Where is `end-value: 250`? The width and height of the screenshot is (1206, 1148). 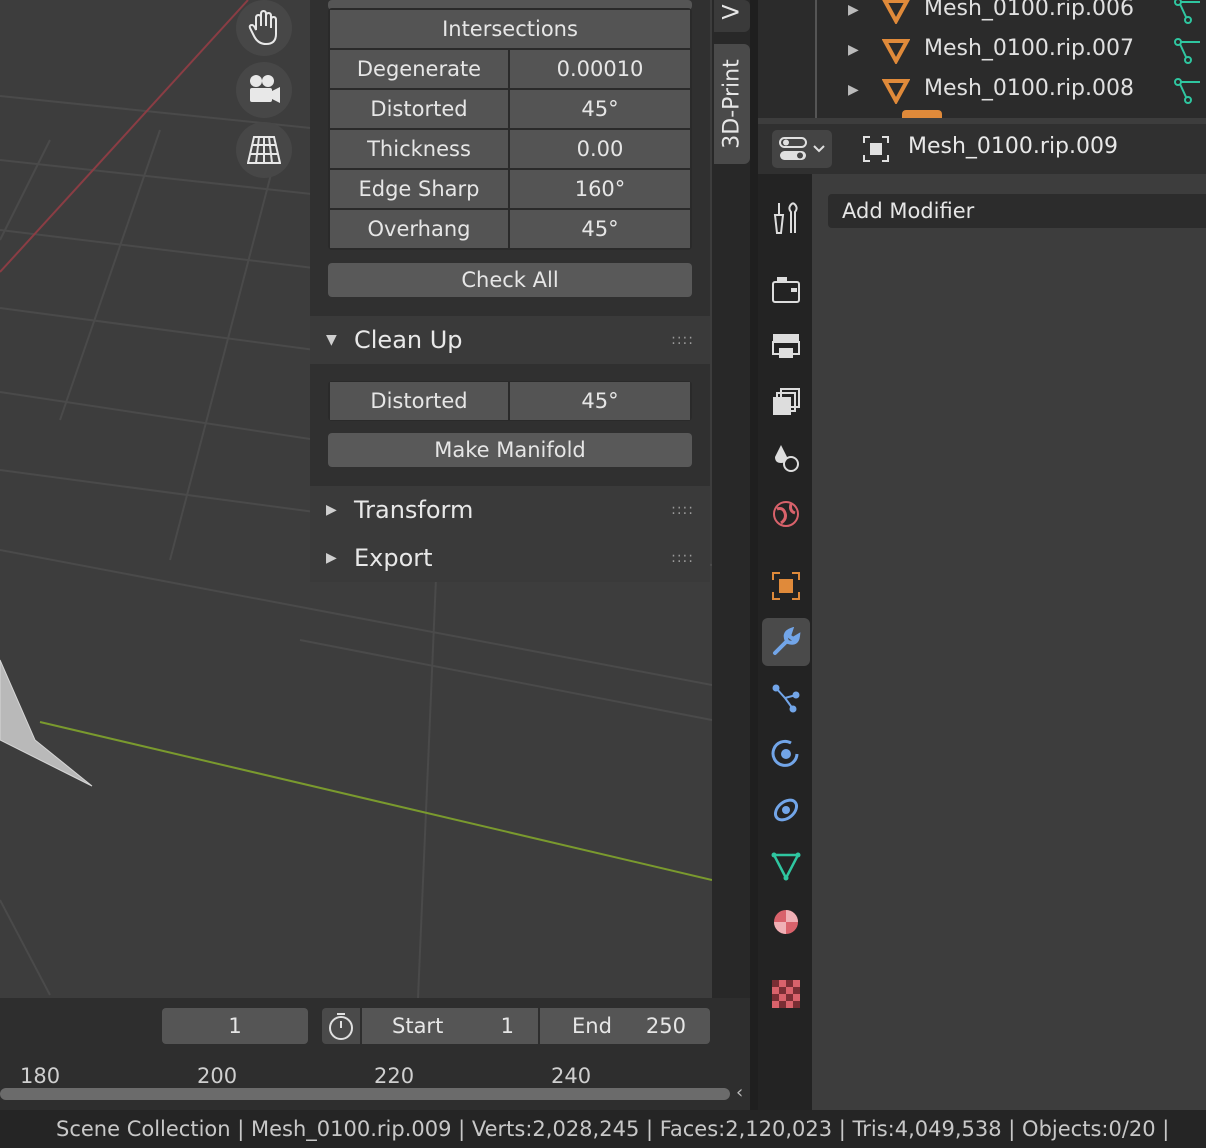 end-value: 250 is located at coordinates (665, 1026).